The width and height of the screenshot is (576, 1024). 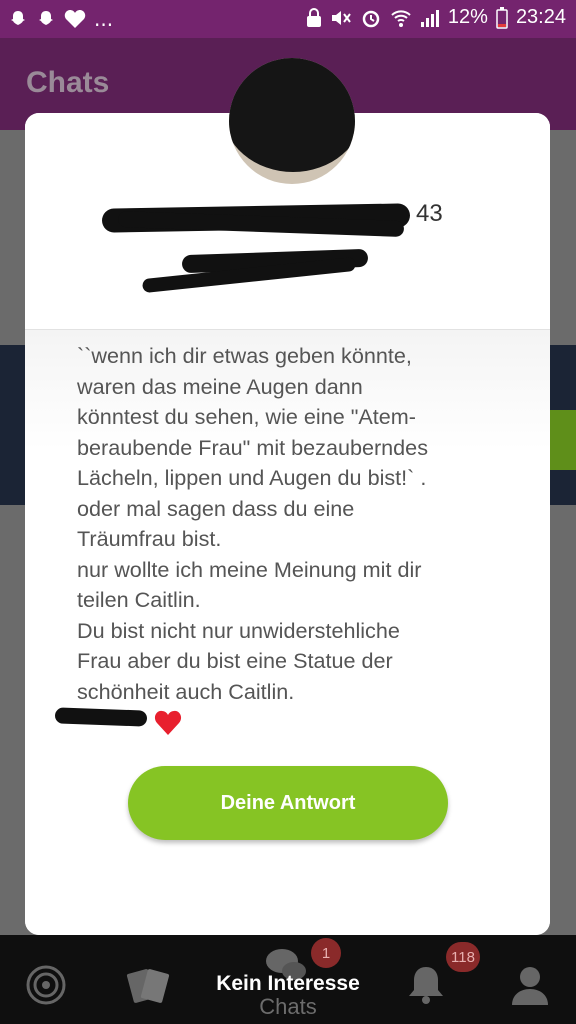 What do you see at coordinates (467, 17) in the screenshot?
I see `battery-percent: 12%` at bounding box center [467, 17].